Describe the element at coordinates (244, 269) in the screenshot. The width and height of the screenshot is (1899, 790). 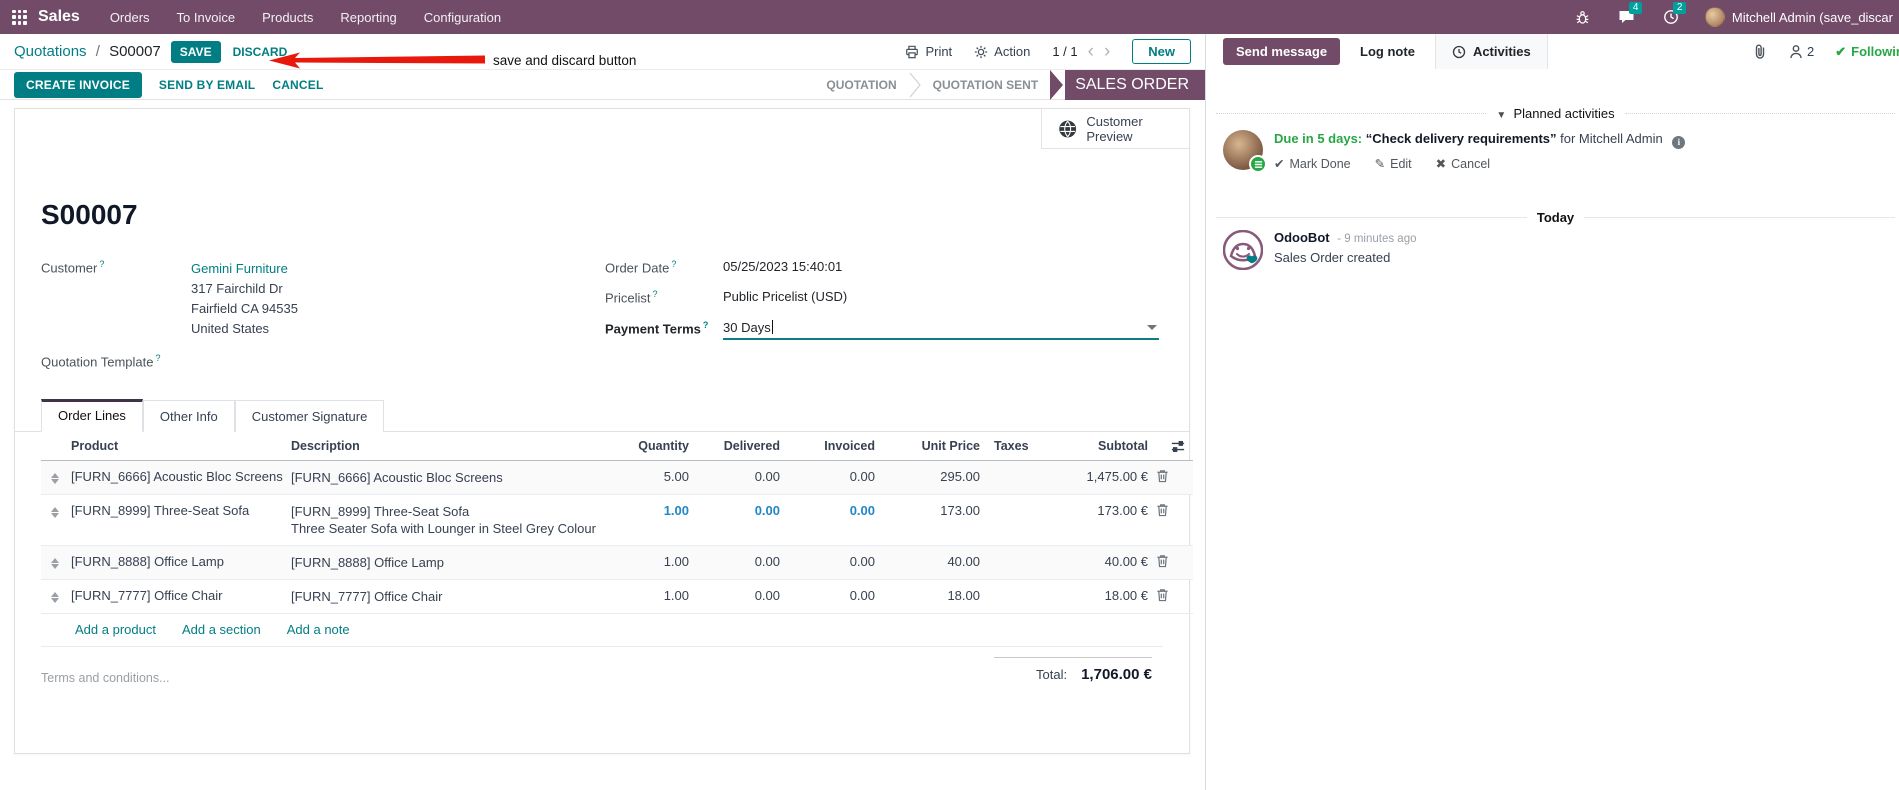
I see `customer-name-link: Gemini Furniture` at that location.